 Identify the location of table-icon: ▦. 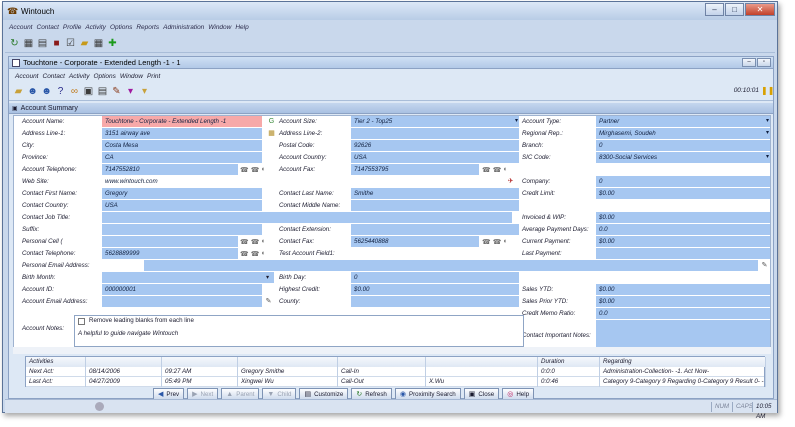
(98, 43).